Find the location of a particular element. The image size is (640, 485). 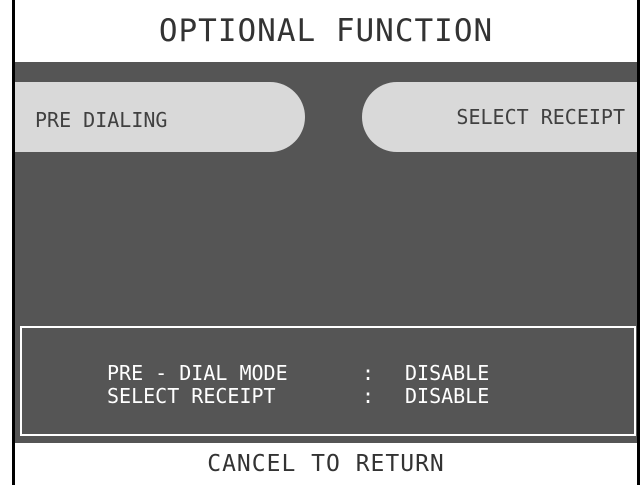

status-row-pre-dial-mode: PRE - DIAL MODE : DISABLE is located at coordinates (298, 373).